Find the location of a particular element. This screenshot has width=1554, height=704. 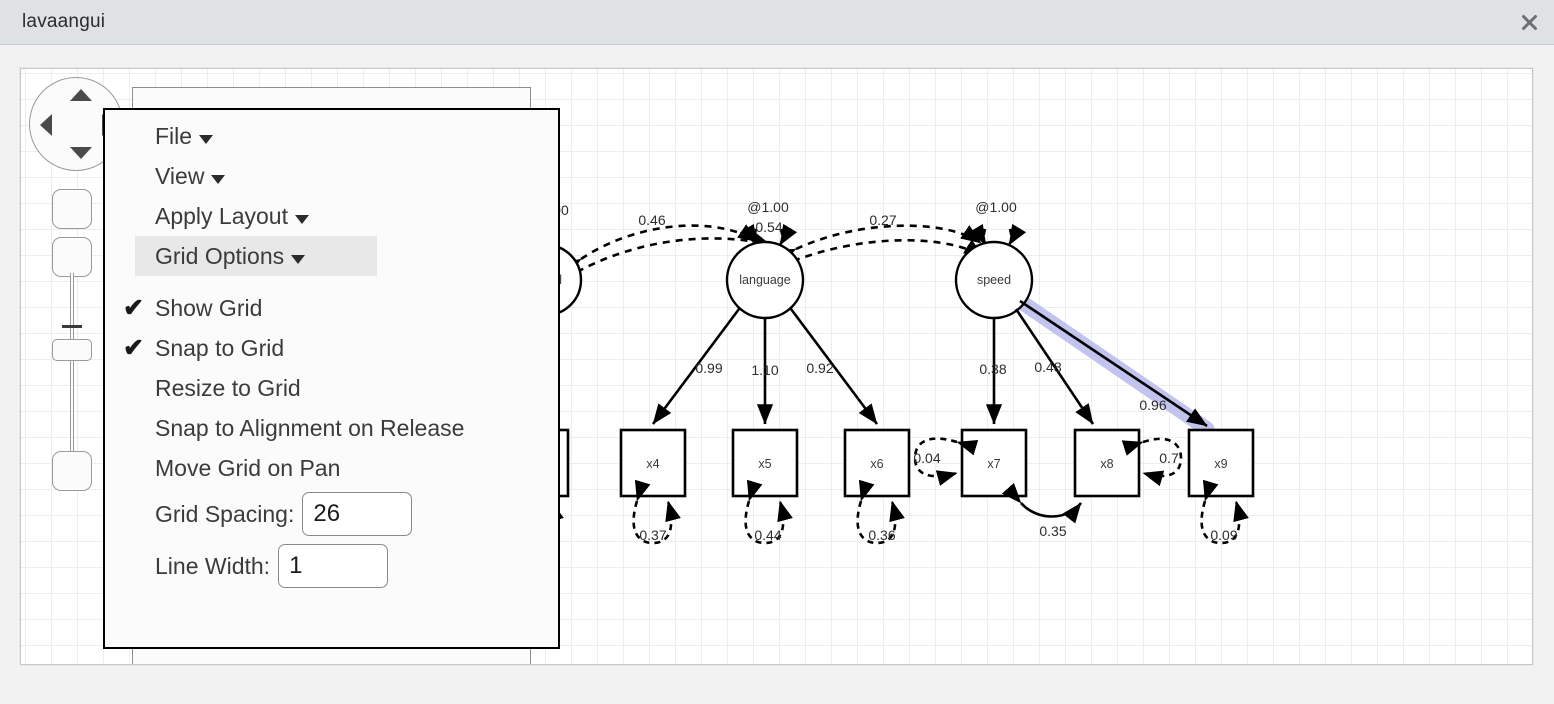

observed-label-x4: x4 is located at coordinates (652, 464).